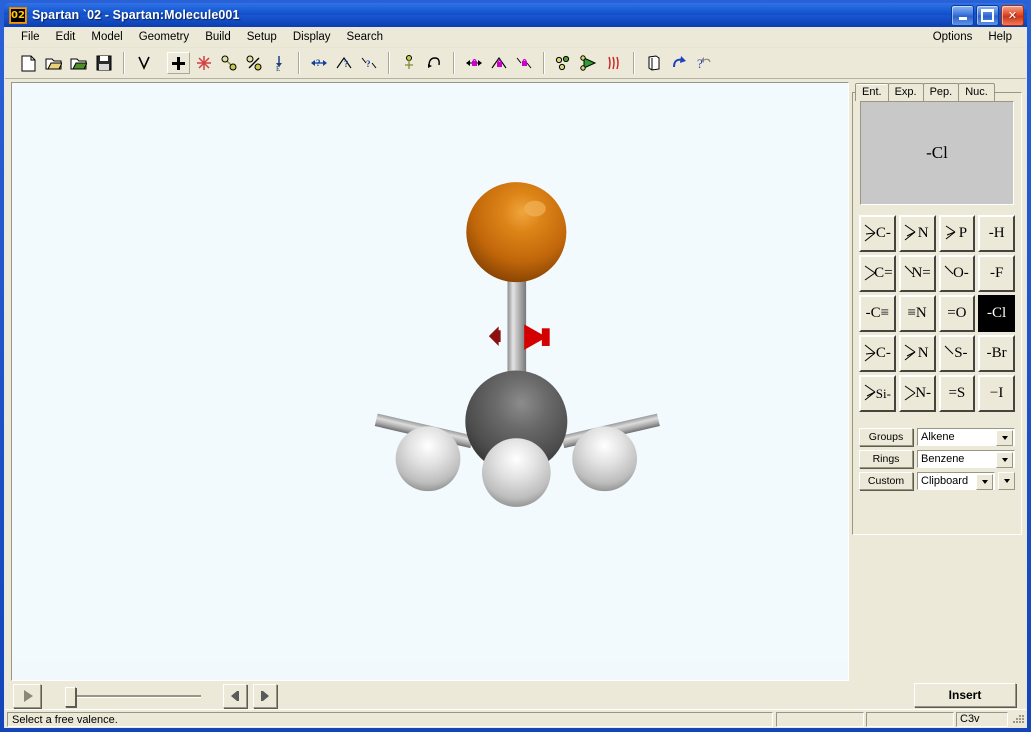 This screenshot has width=1031, height=732. Describe the element at coordinates (905, 92) in the screenshot. I see `tab-exp: Exp.` at that location.